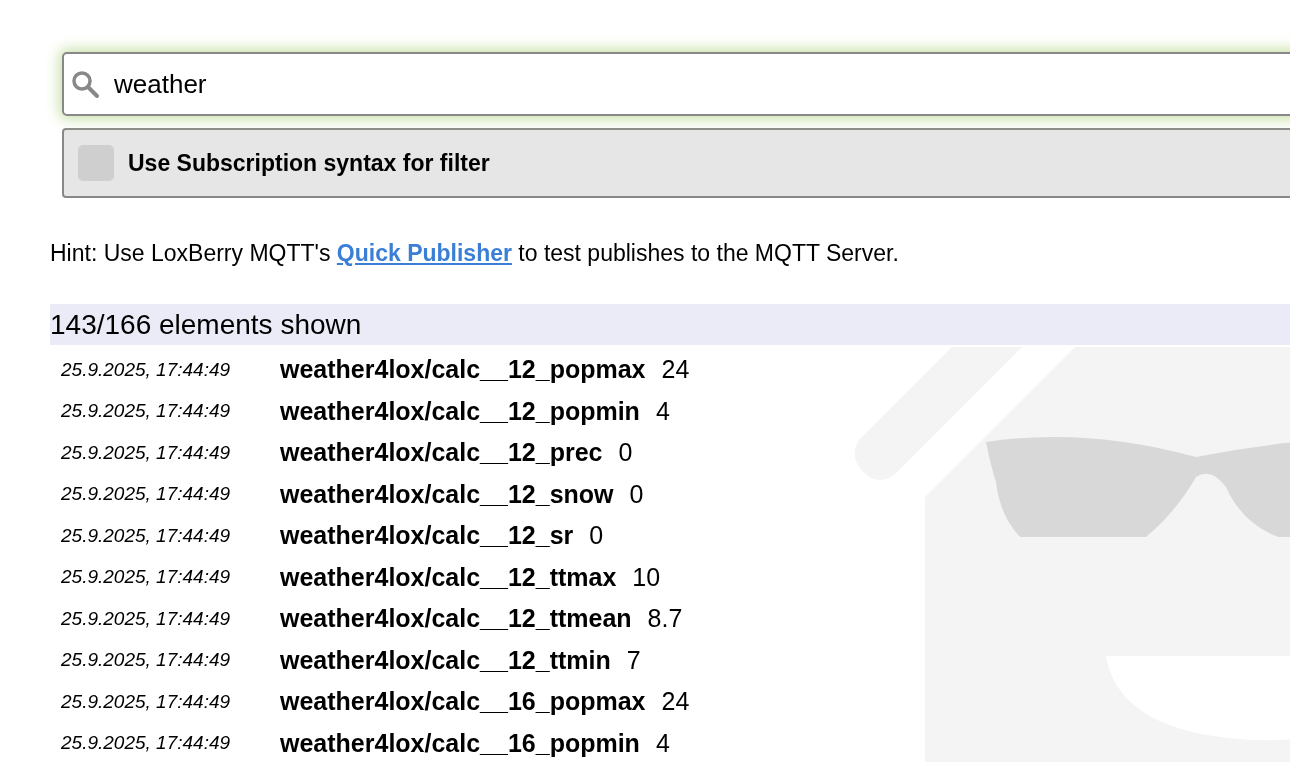  I want to click on topic-name: weather4lox/calc__12_popmin, so click(460, 411).